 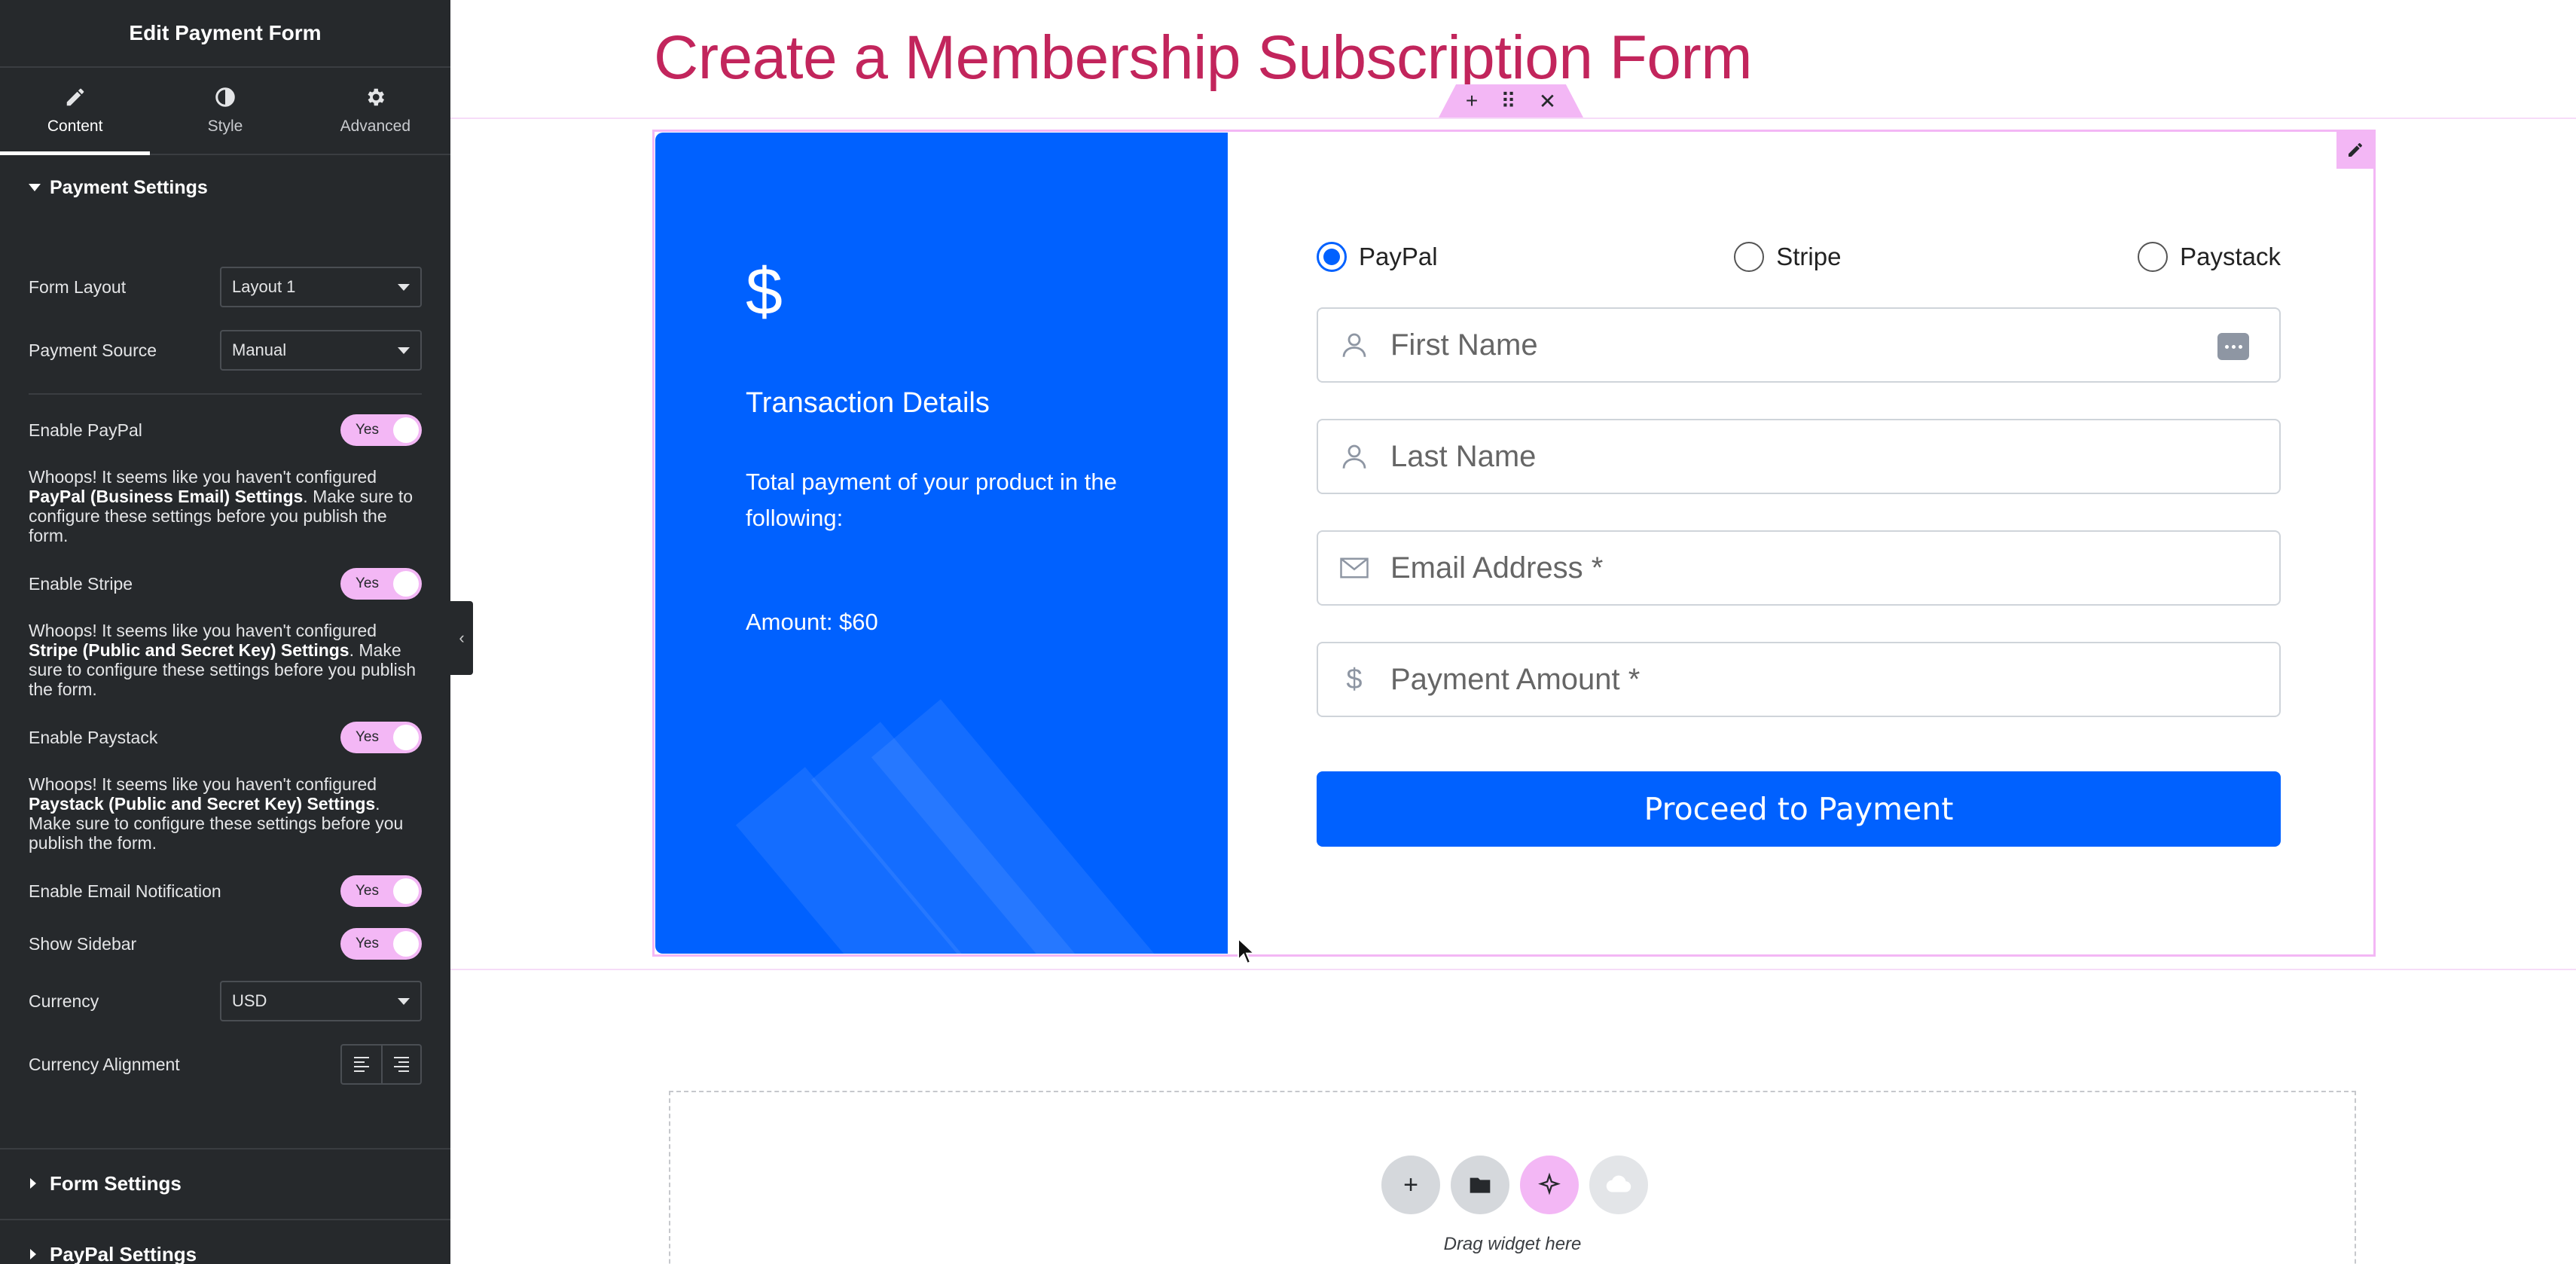 I want to click on caret-down-icon, so click(x=35, y=187).